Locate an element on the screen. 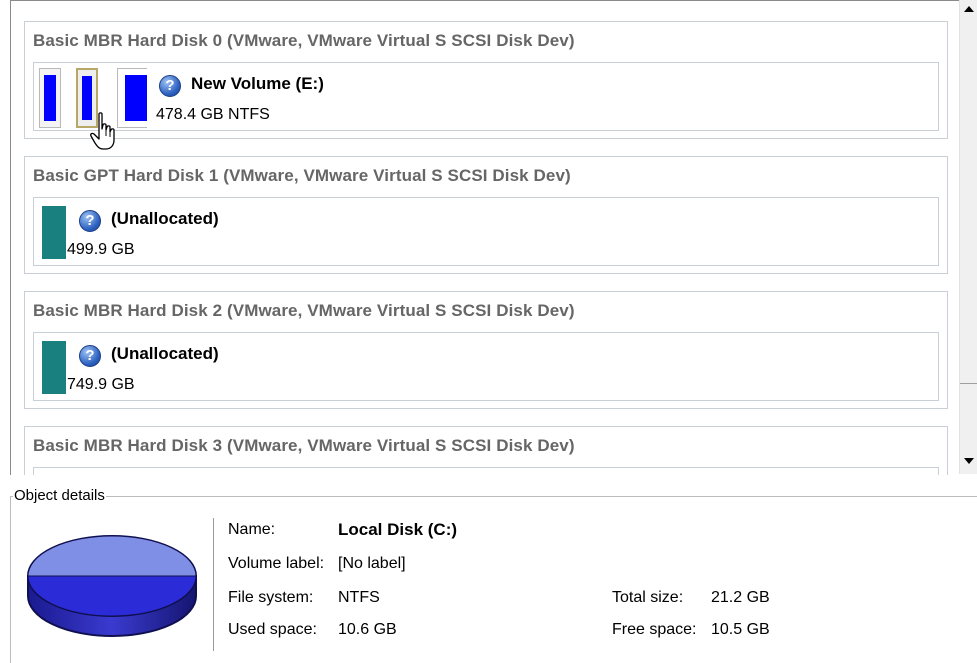 The height and width of the screenshot is (663, 977). scrollbar-thumb-edge is located at coordinates (968, 383).